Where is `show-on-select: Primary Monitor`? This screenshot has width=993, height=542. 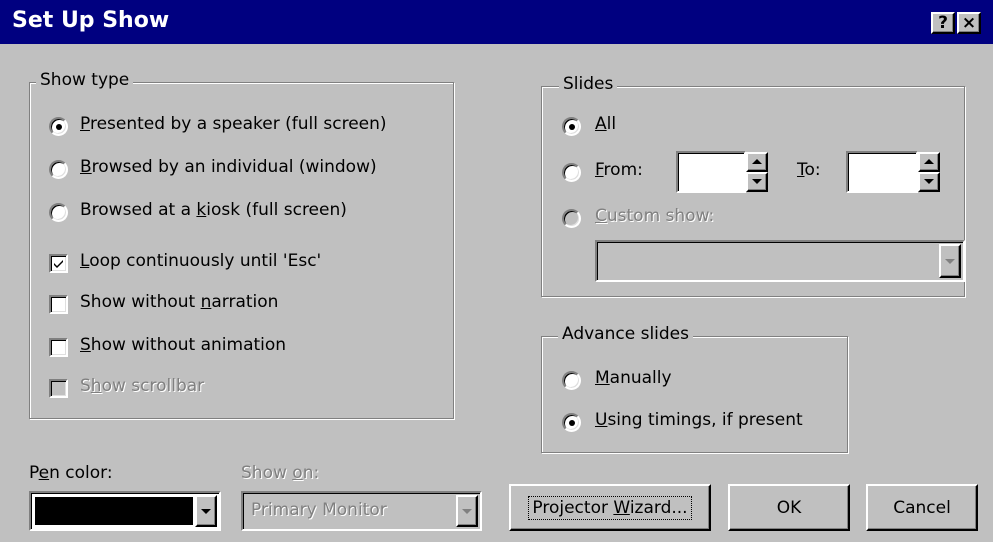 show-on-select: Primary Monitor is located at coordinates (361, 511).